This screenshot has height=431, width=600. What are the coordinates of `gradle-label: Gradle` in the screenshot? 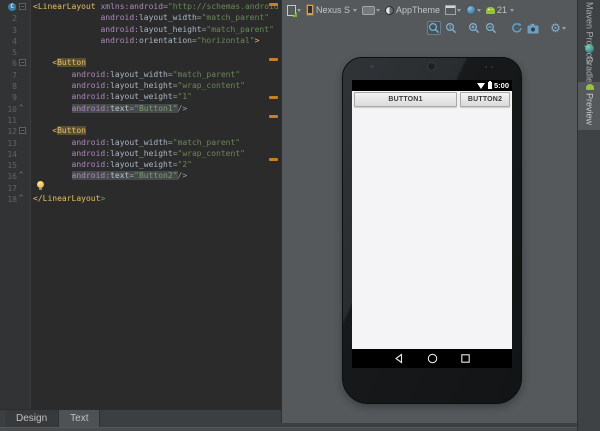 It's located at (589, 70).